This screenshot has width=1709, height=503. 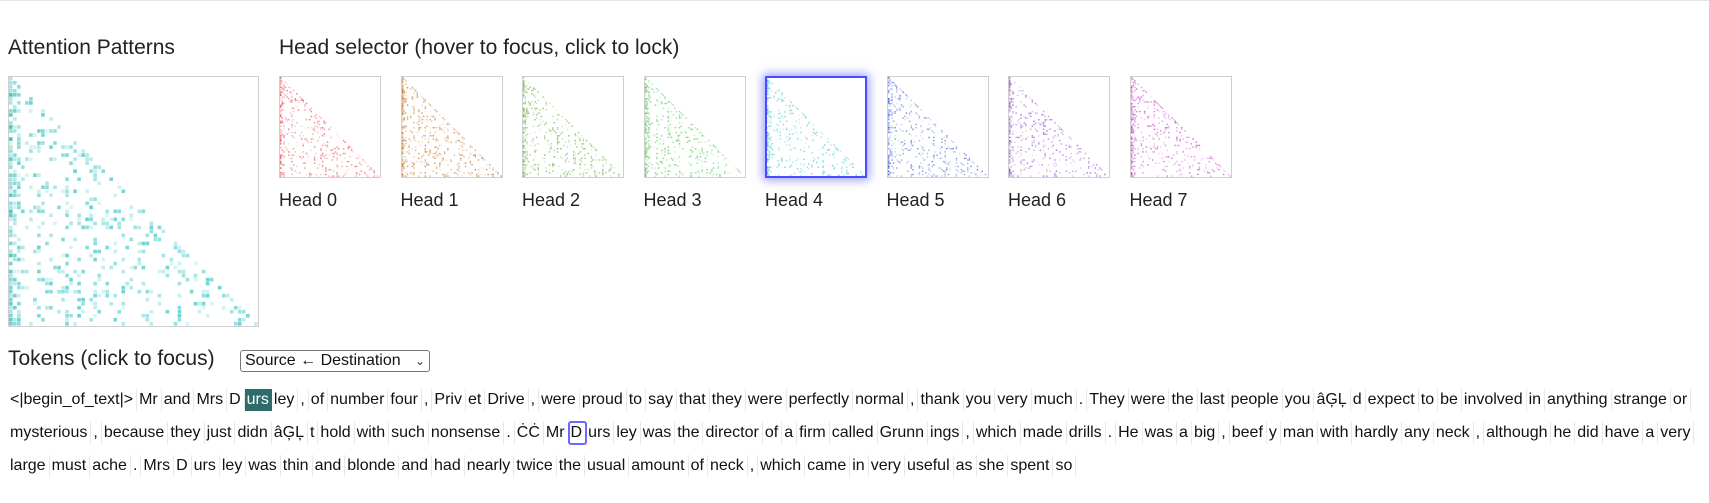 I want to click on token: because, so click(x=135, y=433).